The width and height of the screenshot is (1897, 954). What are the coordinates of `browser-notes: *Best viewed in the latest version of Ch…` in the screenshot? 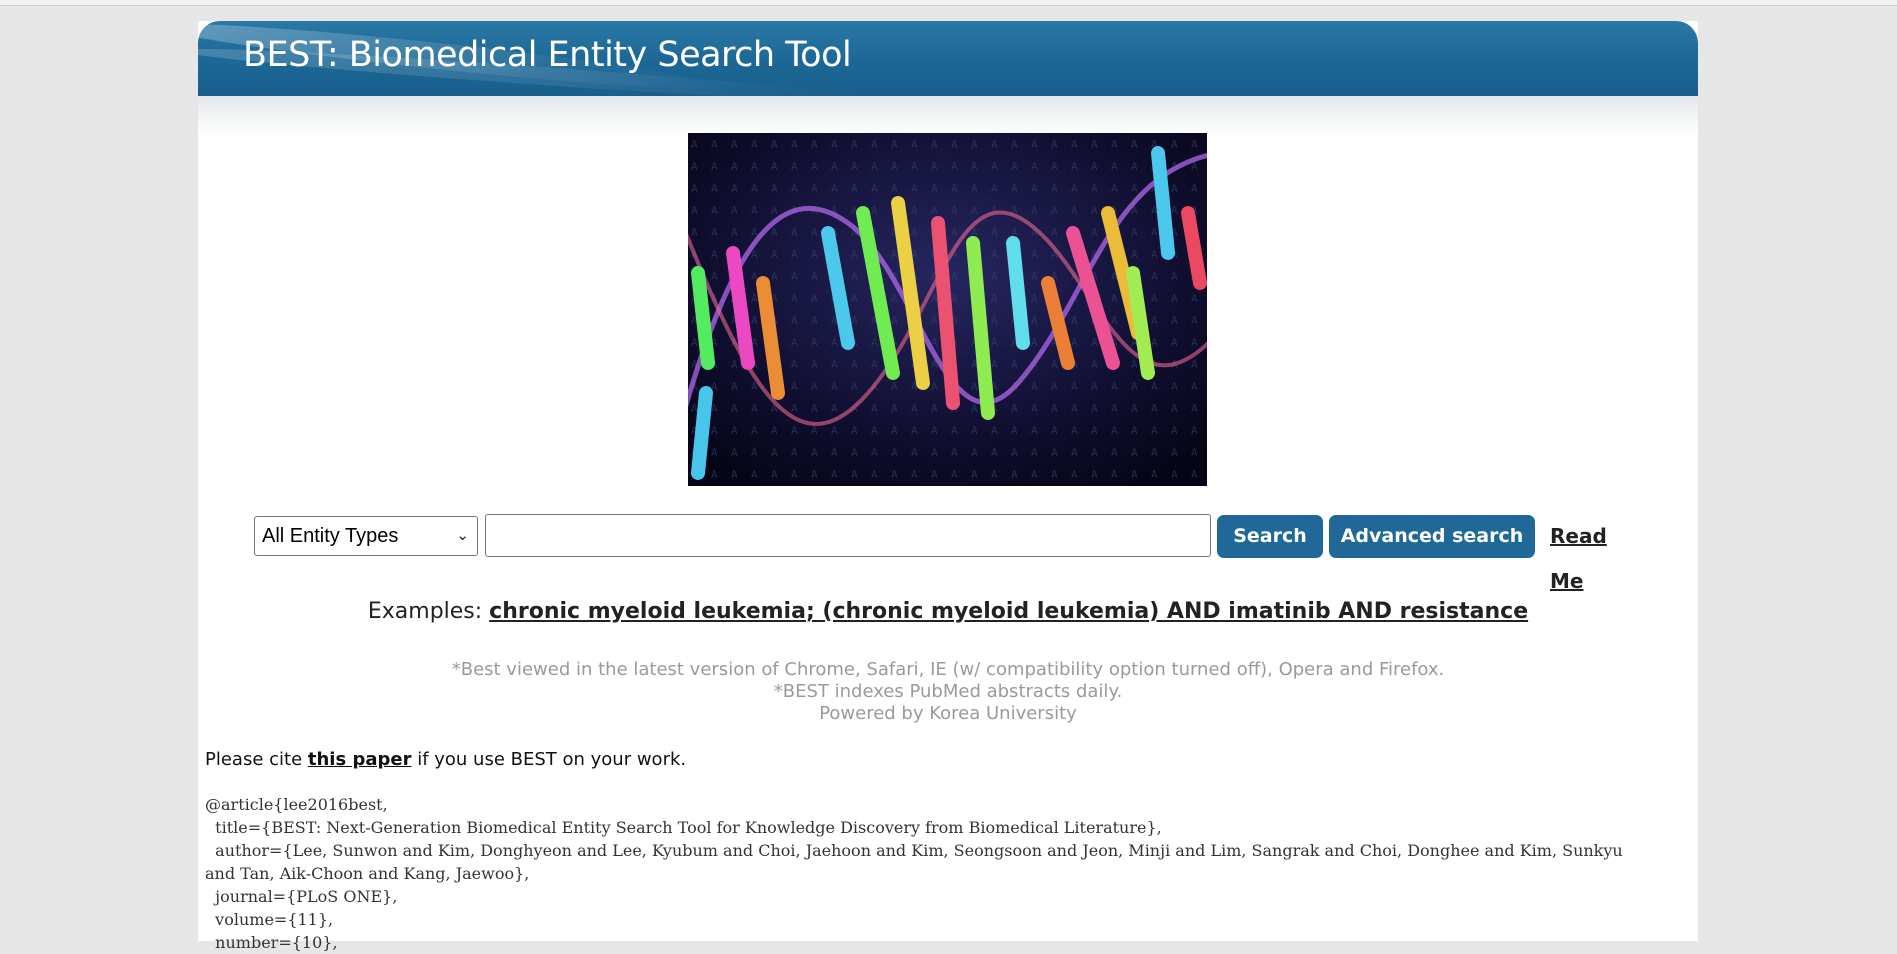 It's located at (948, 692).